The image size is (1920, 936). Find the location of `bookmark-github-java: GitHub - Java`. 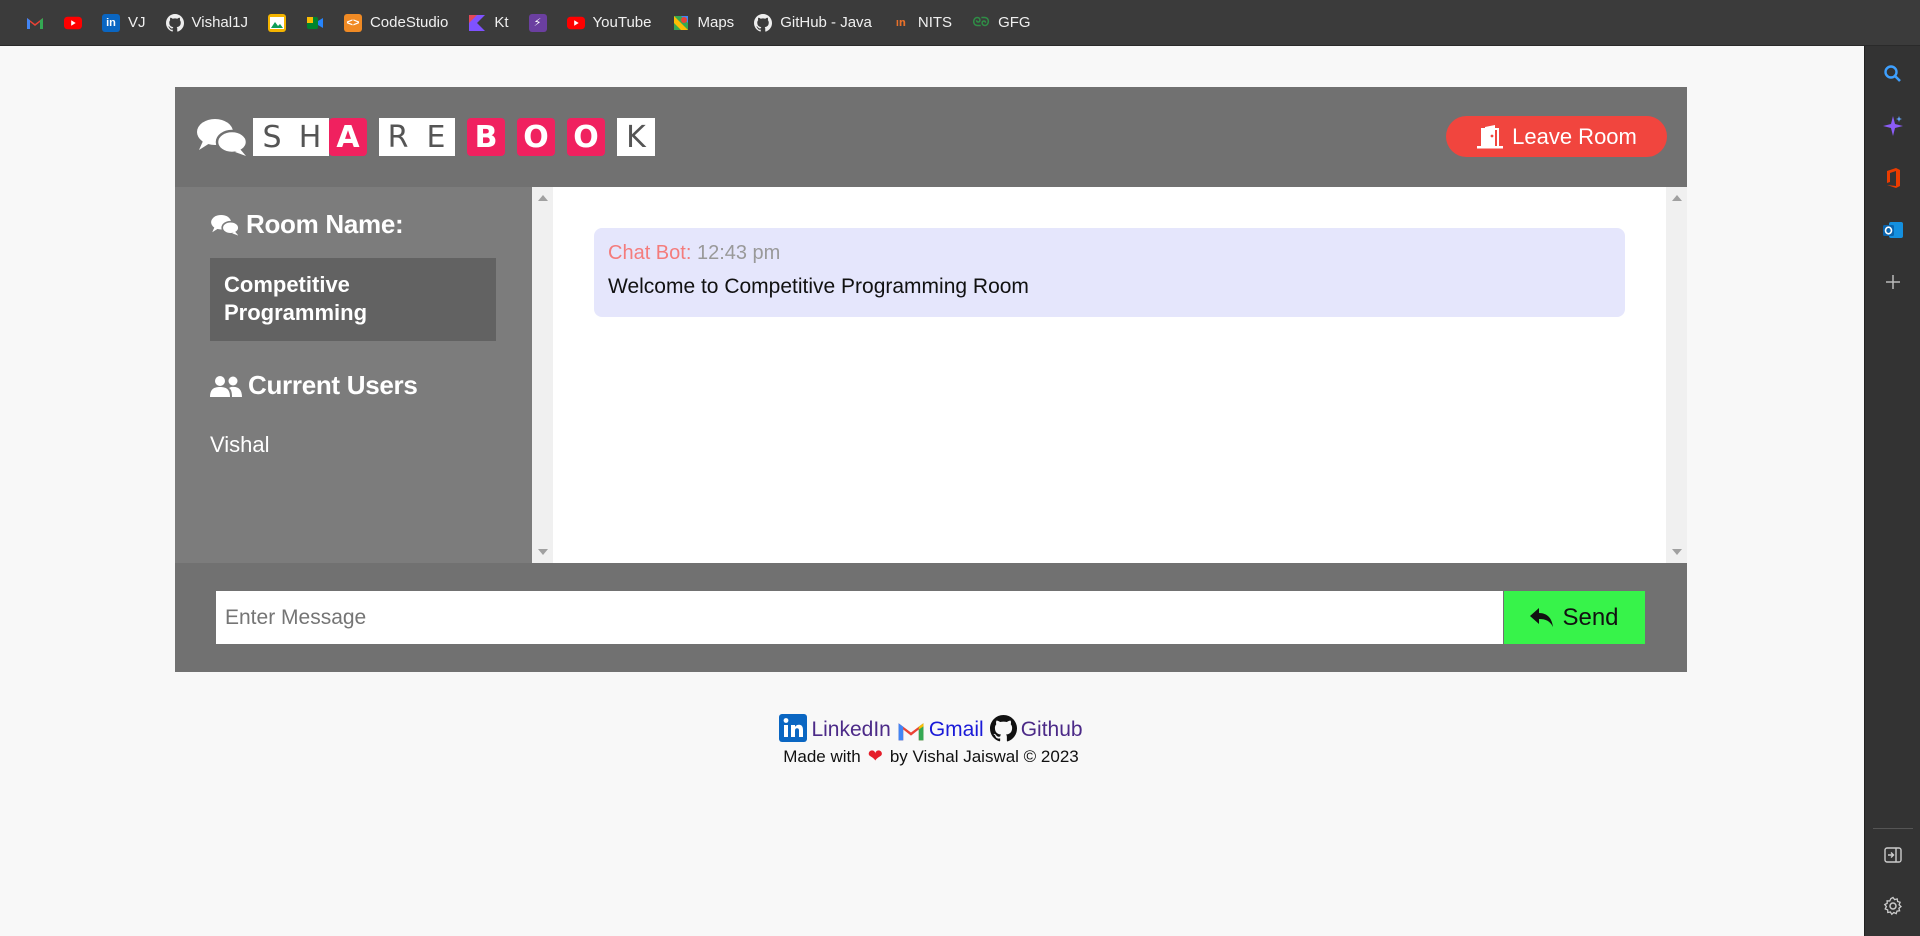

bookmark-github-java: GitHub - Java is located at coordinates (813, 23).